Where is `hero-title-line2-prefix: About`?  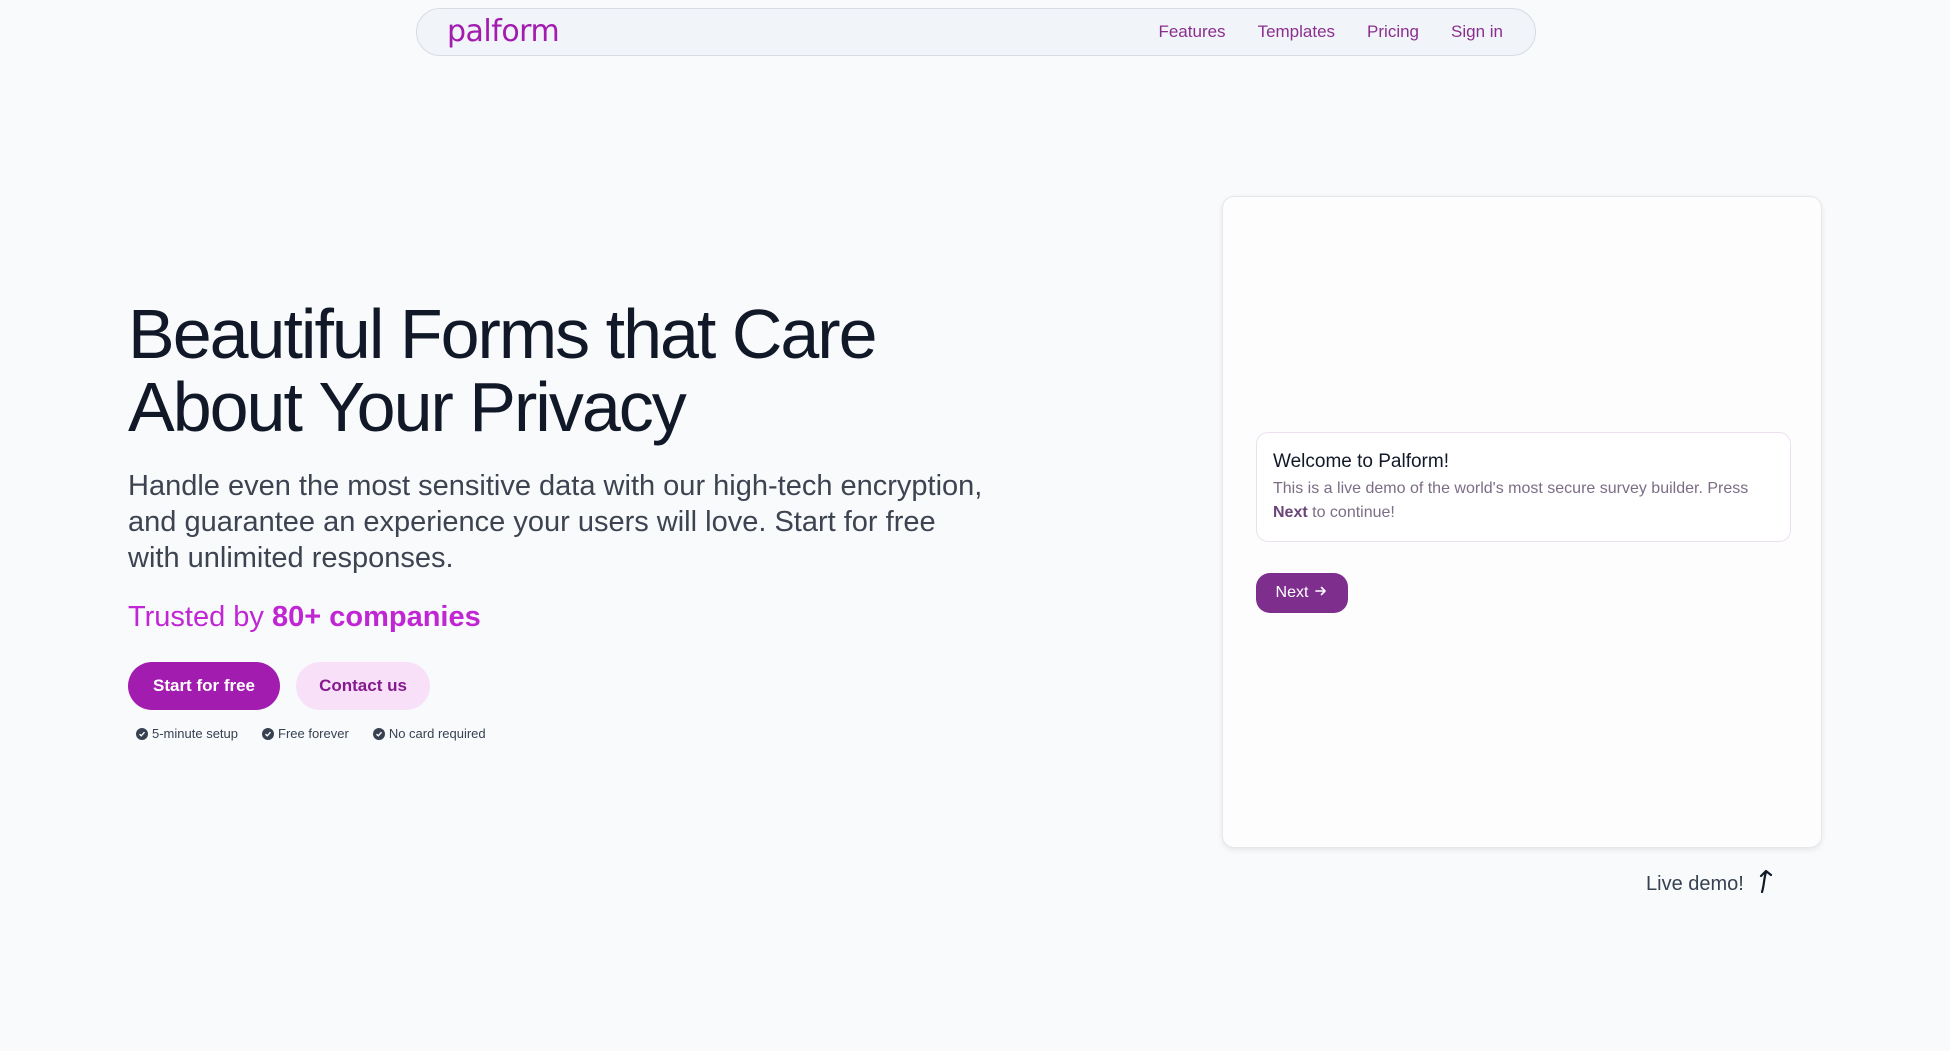 hero-title-line2-prefix: About is located at coordinates (223, 407).